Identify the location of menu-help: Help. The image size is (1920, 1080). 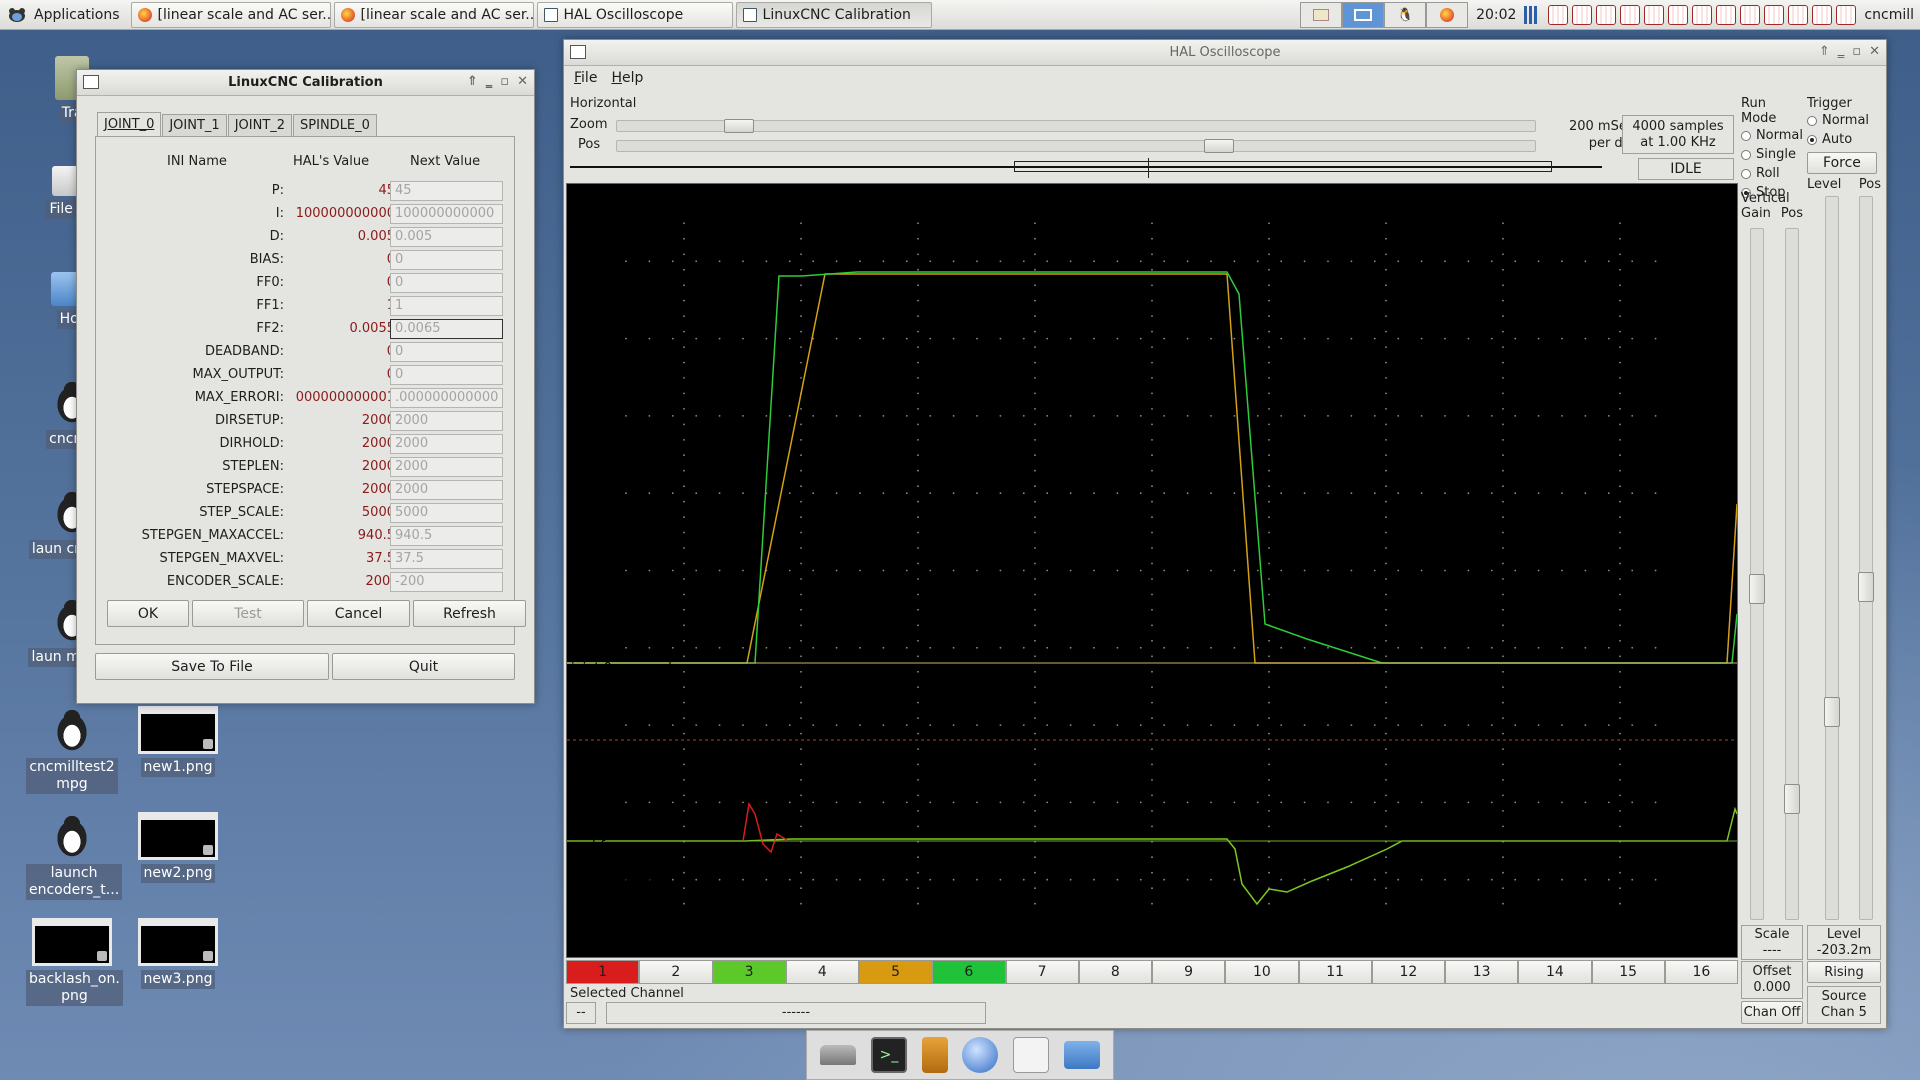
(627, 78).